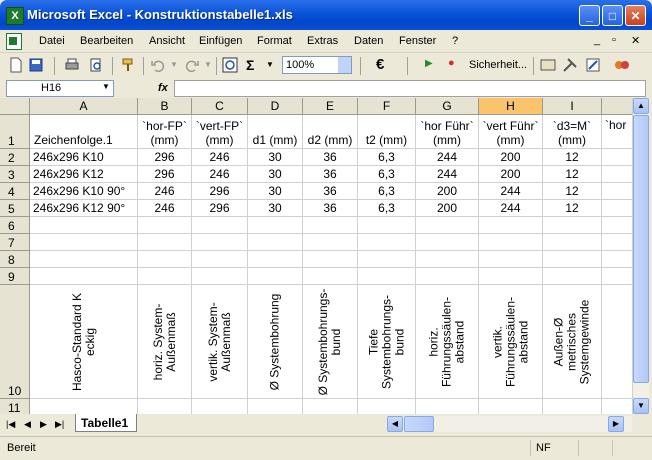 The image size is (652, 460). I want to click on sheet-tab-tabelle1: Tabelle1, so click(106, 423).